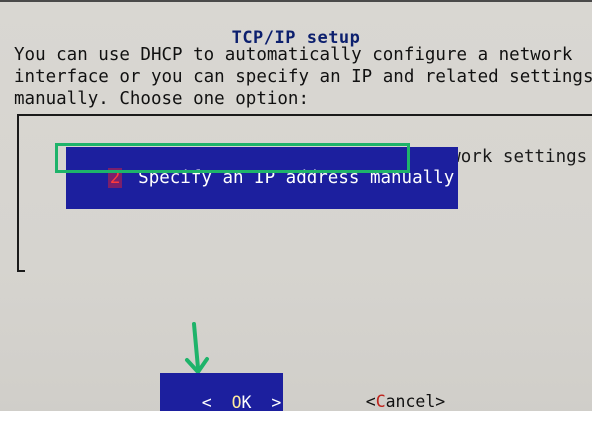 This screenshot has width=592, height=444. Describe the element at coordinates (21, 264) in the screenshot. I see `options-list-frame-corner` at that location.